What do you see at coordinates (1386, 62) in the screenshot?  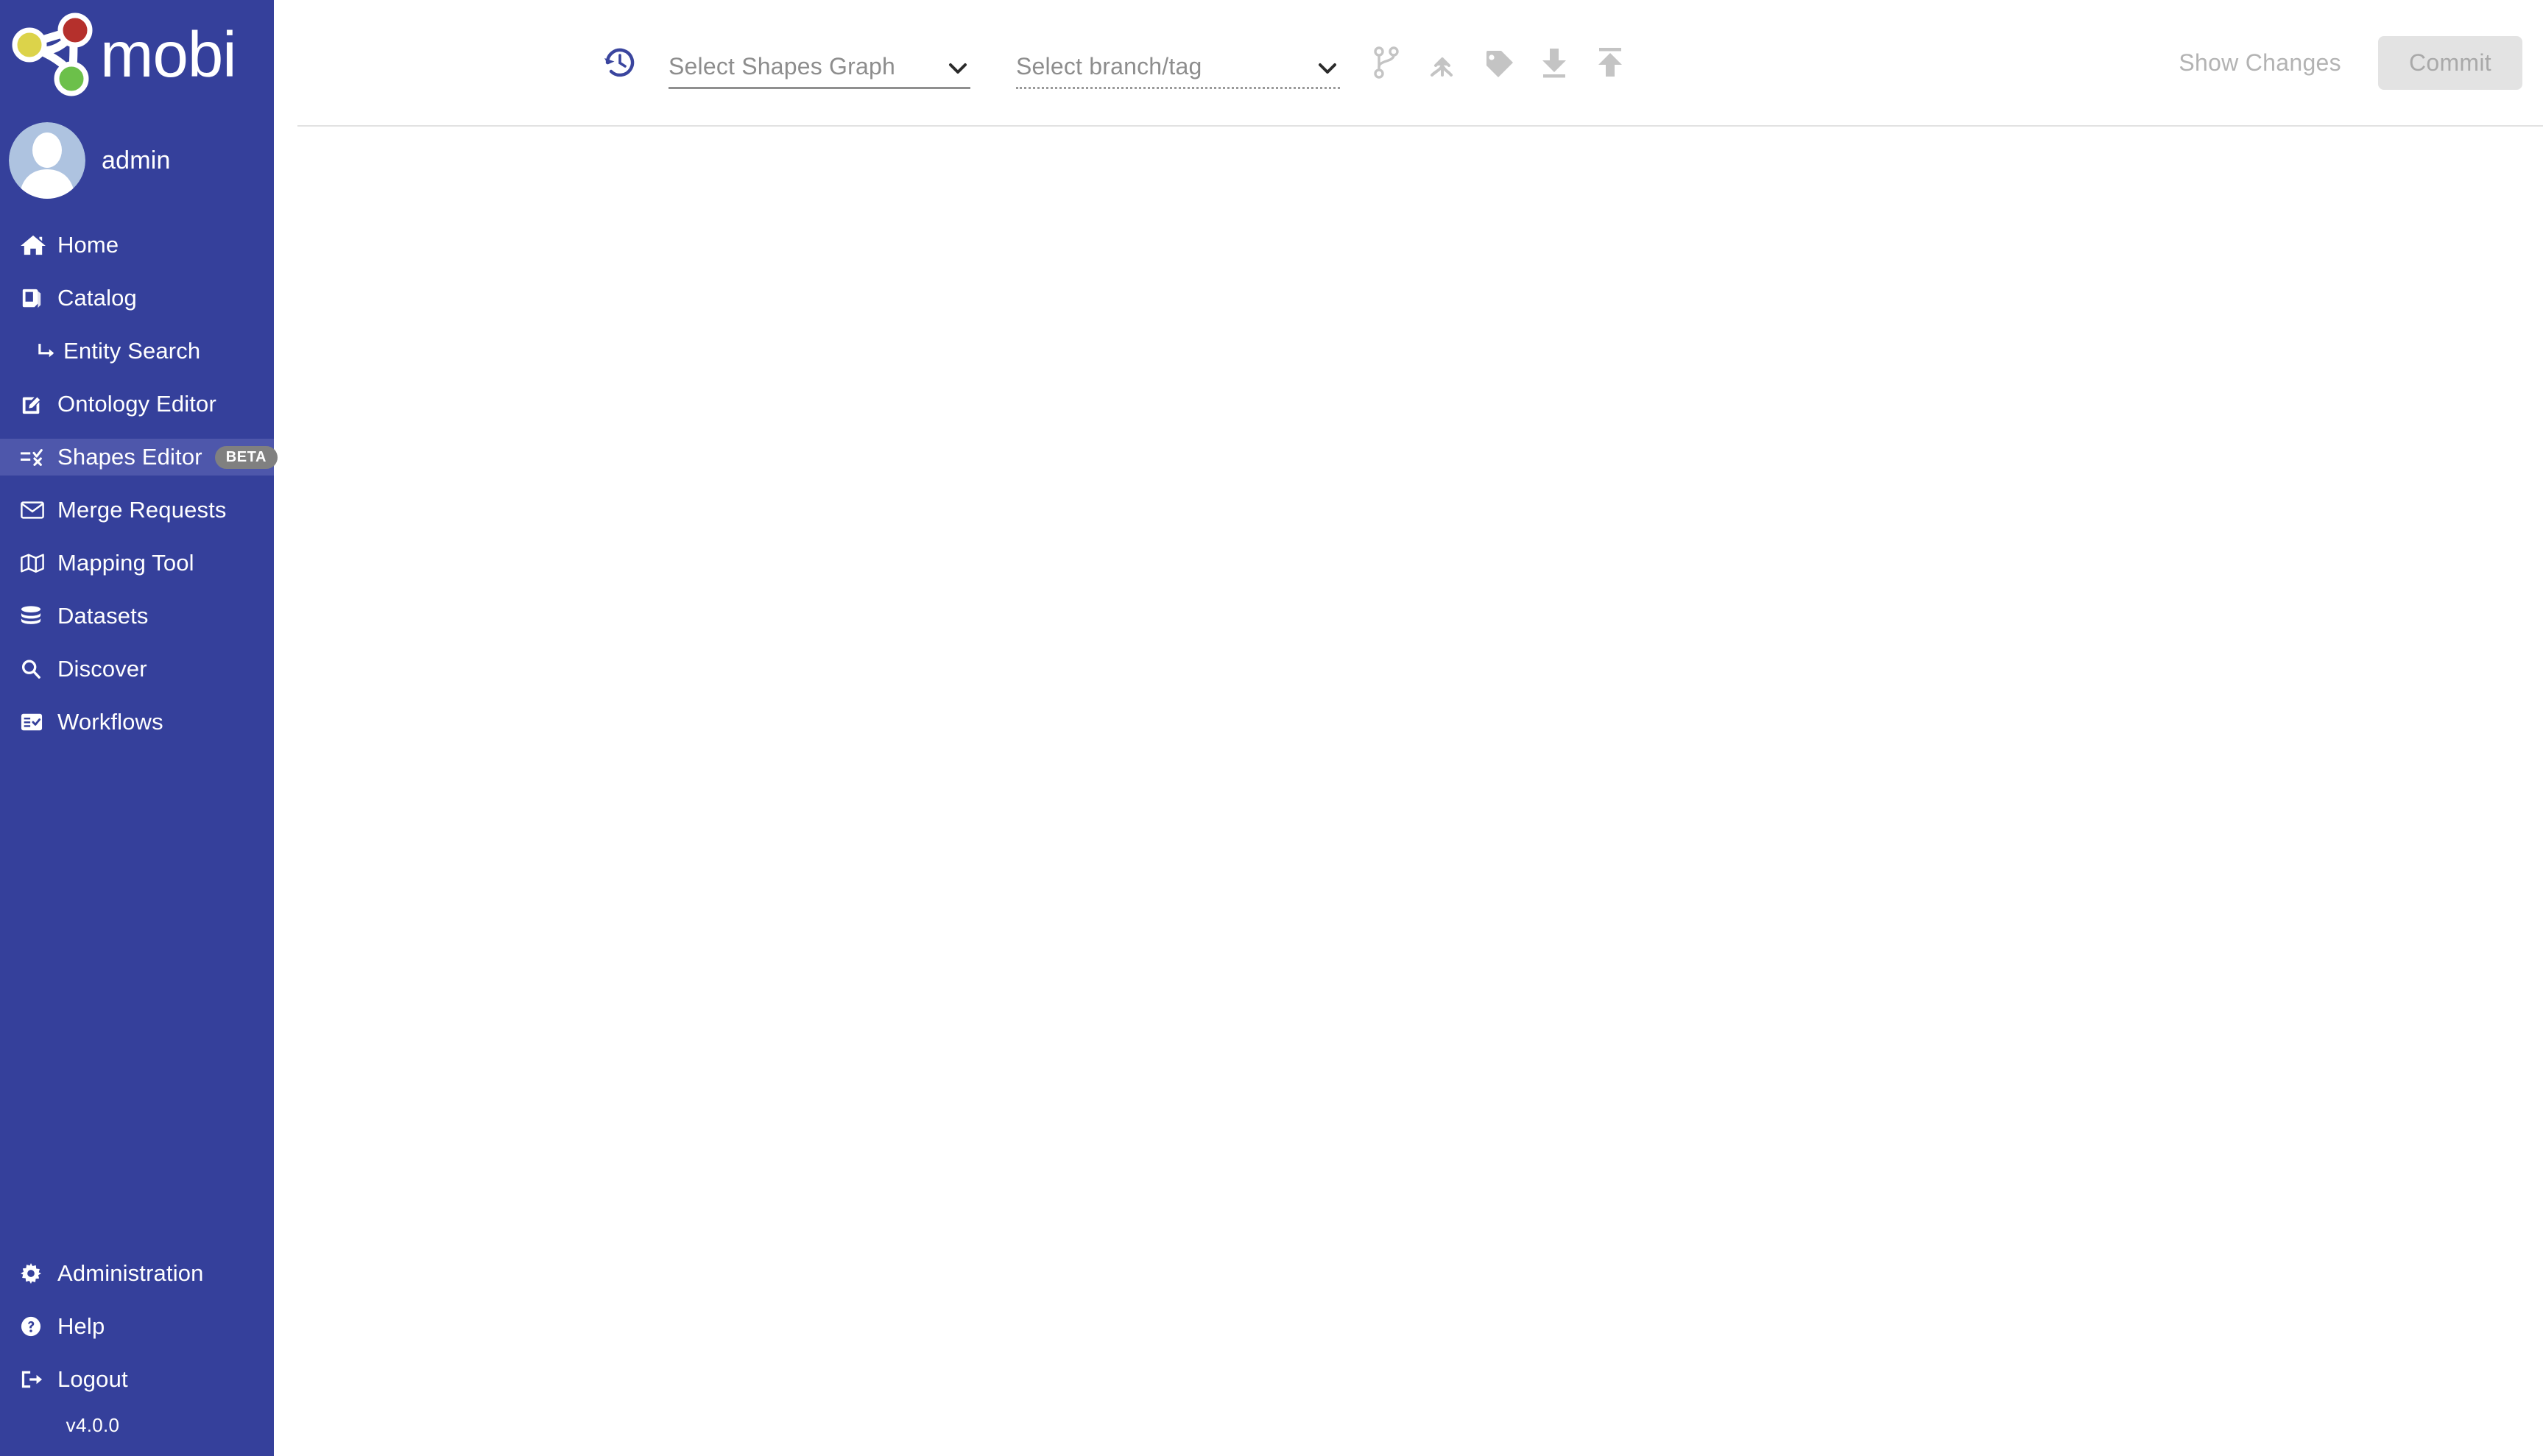 I see `code-branch-icon` at bounding box center [1386, 62].